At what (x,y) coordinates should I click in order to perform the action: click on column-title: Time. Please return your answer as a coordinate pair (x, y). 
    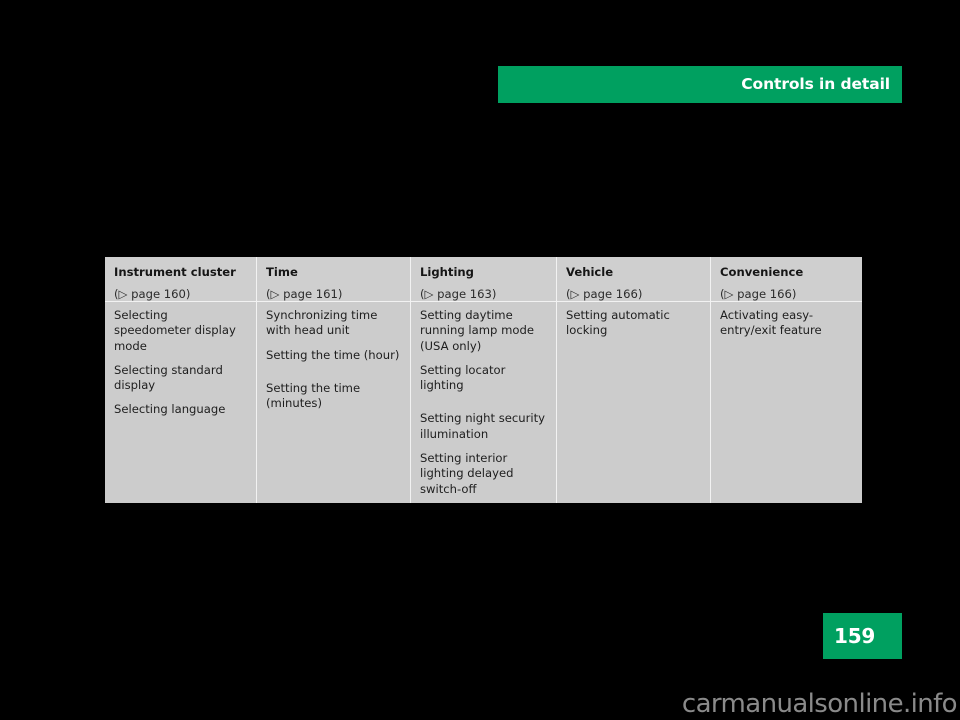
    Looking at the image, I should click on (282, 272).